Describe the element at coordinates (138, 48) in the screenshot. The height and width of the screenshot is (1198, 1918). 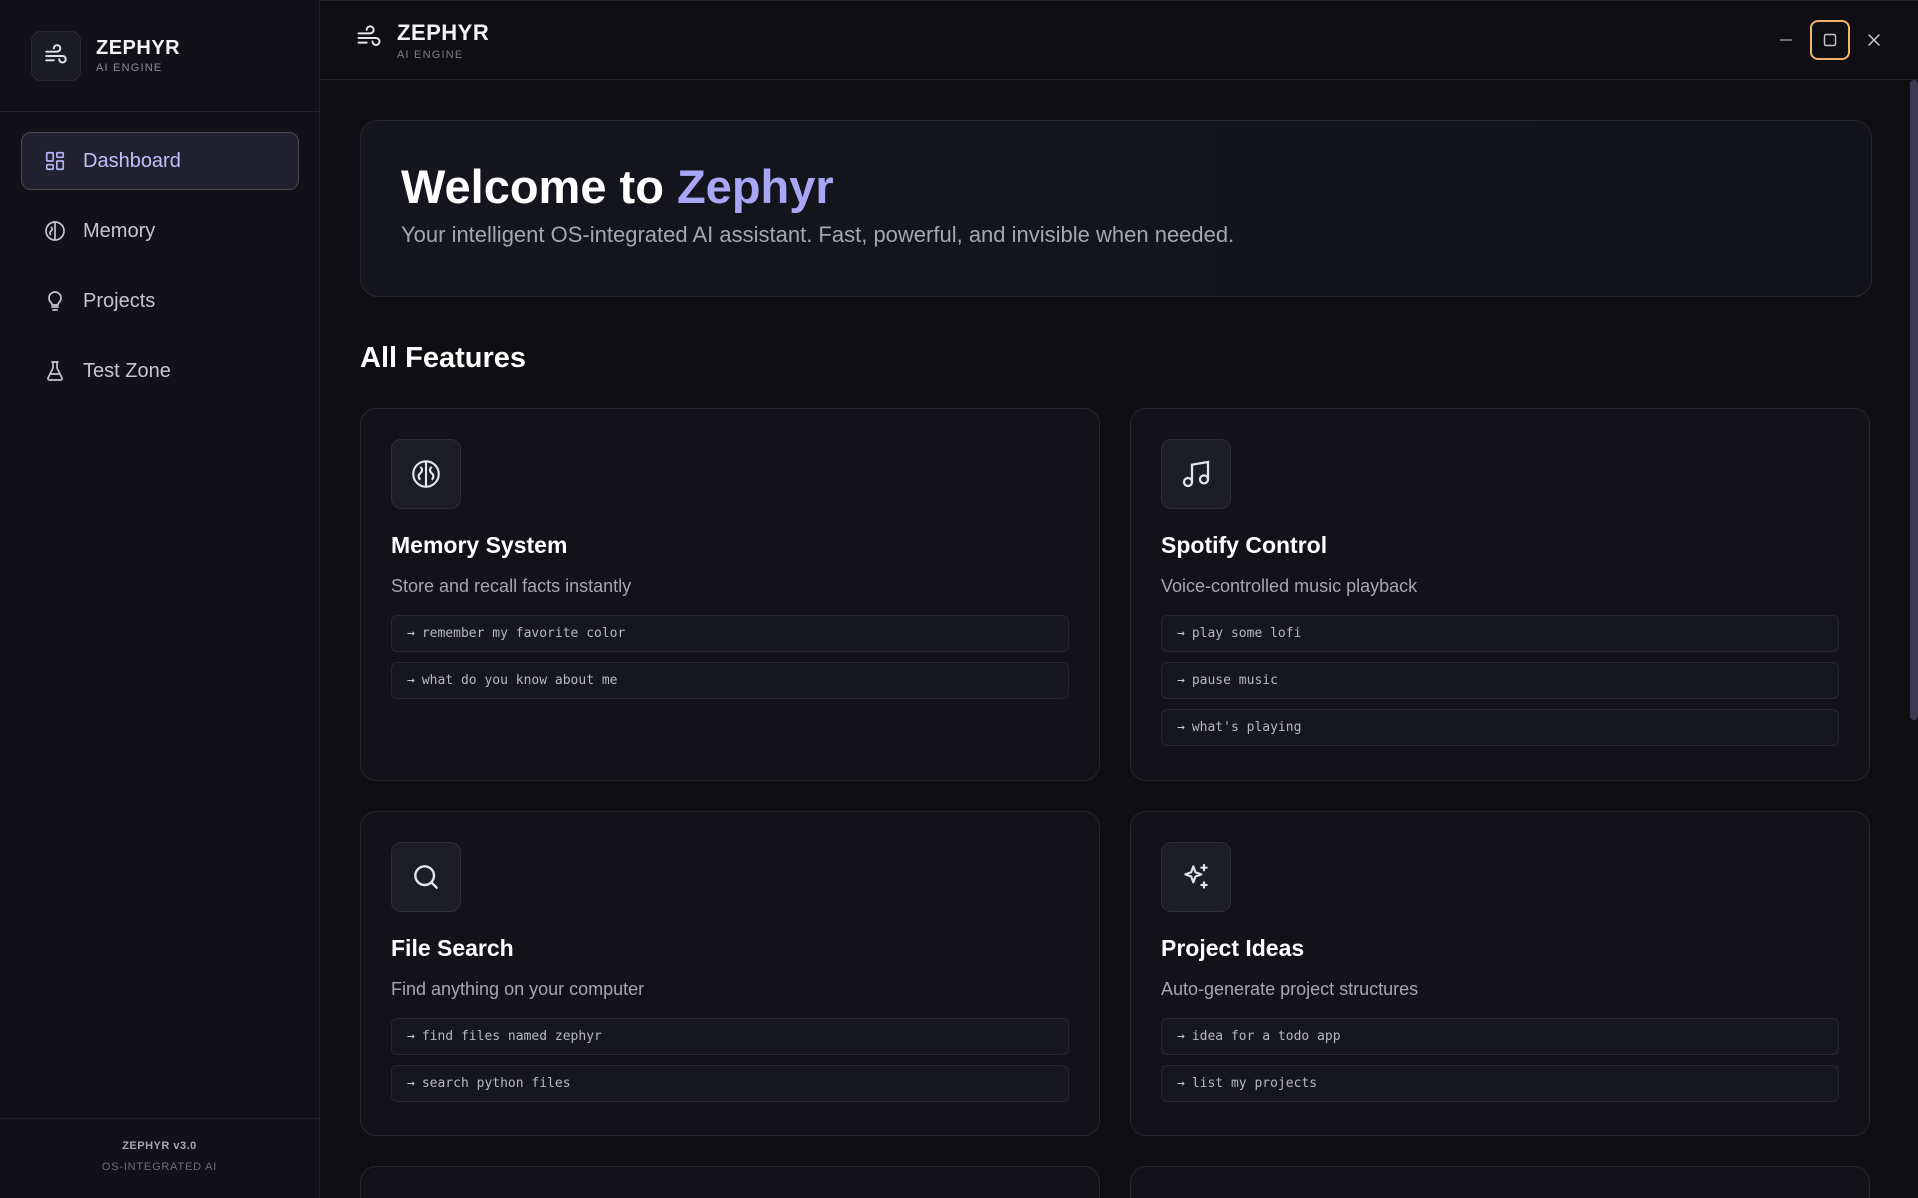
I see `brand-title: ZEPHYR` at that location.